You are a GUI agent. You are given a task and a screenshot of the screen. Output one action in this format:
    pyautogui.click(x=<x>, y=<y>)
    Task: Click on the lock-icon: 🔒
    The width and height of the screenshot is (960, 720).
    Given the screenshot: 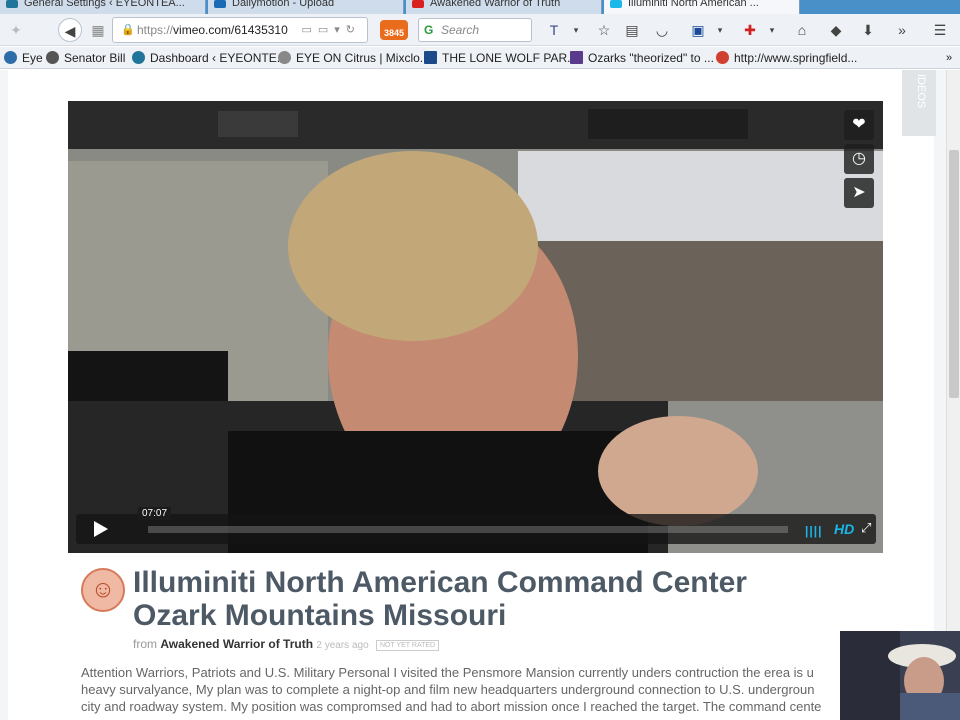 What is the action you would take?
    pyautogui.click(x=128, y=30)
    